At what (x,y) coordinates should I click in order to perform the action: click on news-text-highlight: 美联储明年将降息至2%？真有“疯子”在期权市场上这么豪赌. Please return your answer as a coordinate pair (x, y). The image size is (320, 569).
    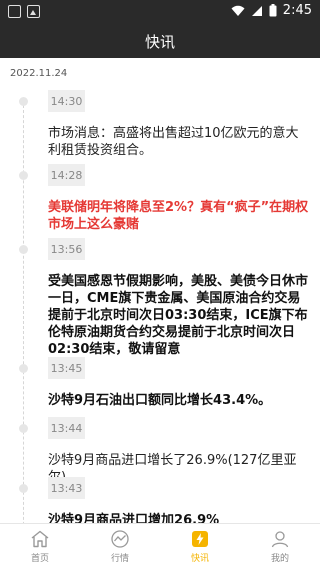
    Looking at the image, I should click on (178, 216).